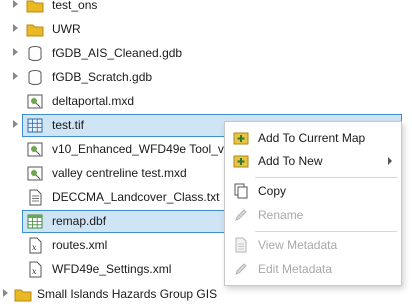 The width and height of the screenshot is (412, 306). What do you see at coordinates (79, 221) in the screenshot?
I see `tree-item-label: remap.dbf` at bounding box center [79, 221].